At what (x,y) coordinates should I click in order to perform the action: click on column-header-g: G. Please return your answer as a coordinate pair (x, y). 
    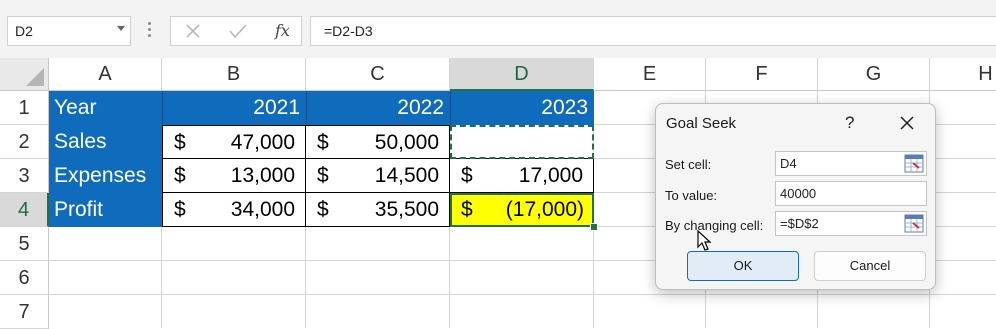
    Looking at the image, I should click on (874, 74).